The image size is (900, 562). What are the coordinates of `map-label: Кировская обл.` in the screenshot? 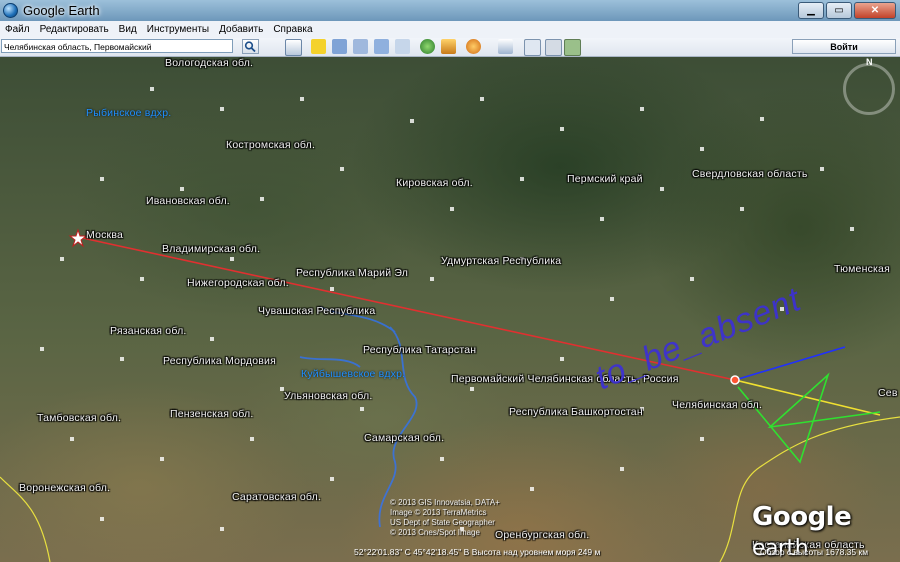 It's located at (434, 183).